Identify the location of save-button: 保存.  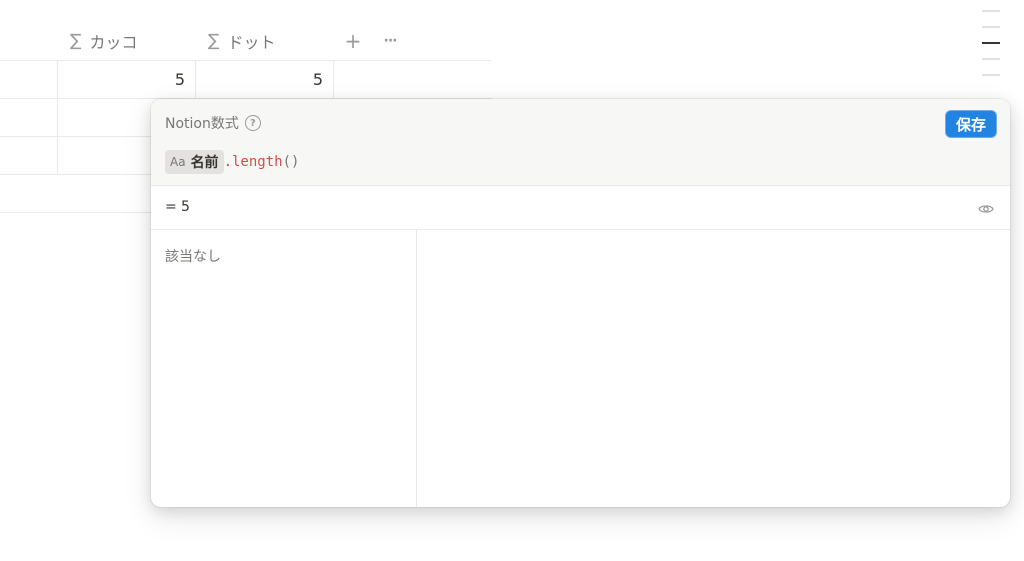
(971, 124).